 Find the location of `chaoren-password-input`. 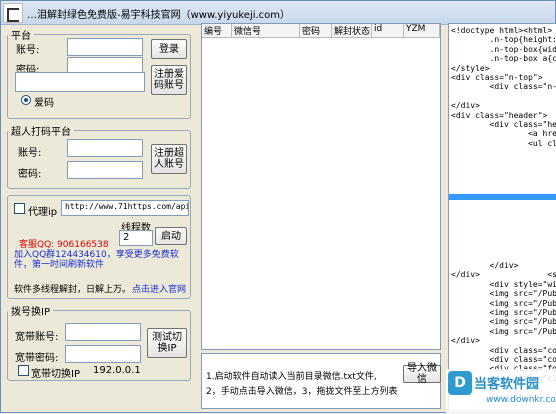

chaoren-password-input is located at coordinates (105, 170).